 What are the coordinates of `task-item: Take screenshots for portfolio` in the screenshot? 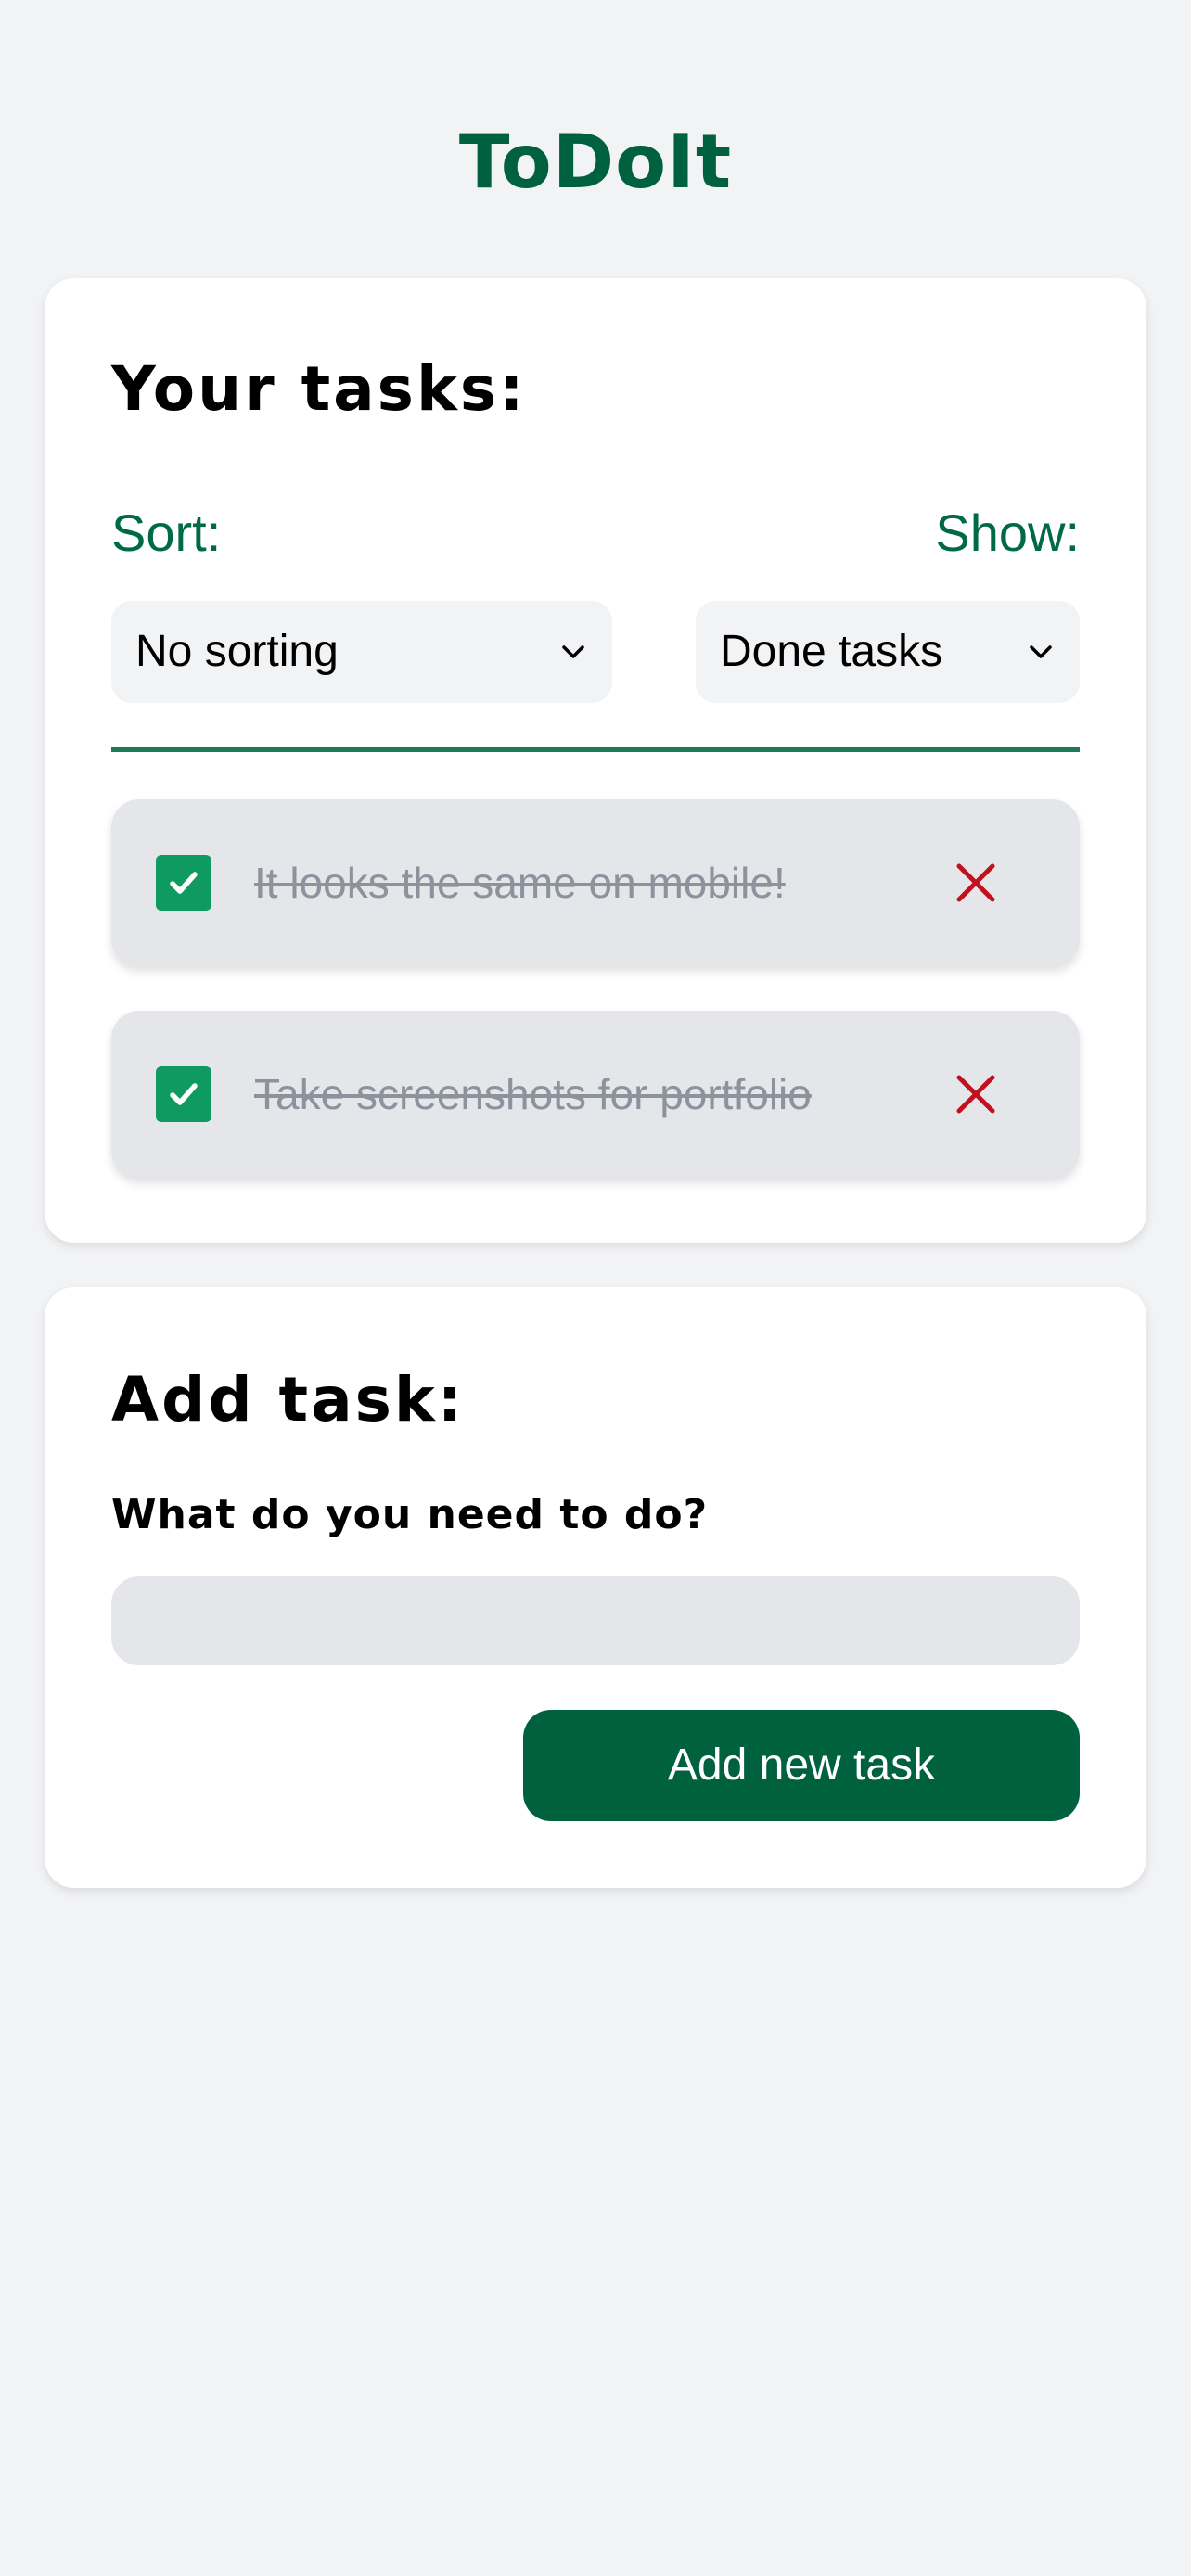 It's located at (595, 1095).